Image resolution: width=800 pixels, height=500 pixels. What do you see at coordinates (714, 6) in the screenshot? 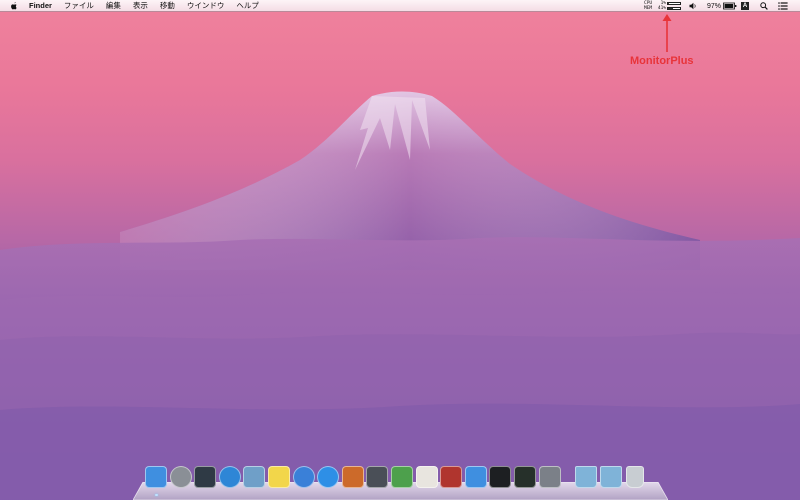
I see `battery-percentage: 97%` at bounding box center [714, 6].